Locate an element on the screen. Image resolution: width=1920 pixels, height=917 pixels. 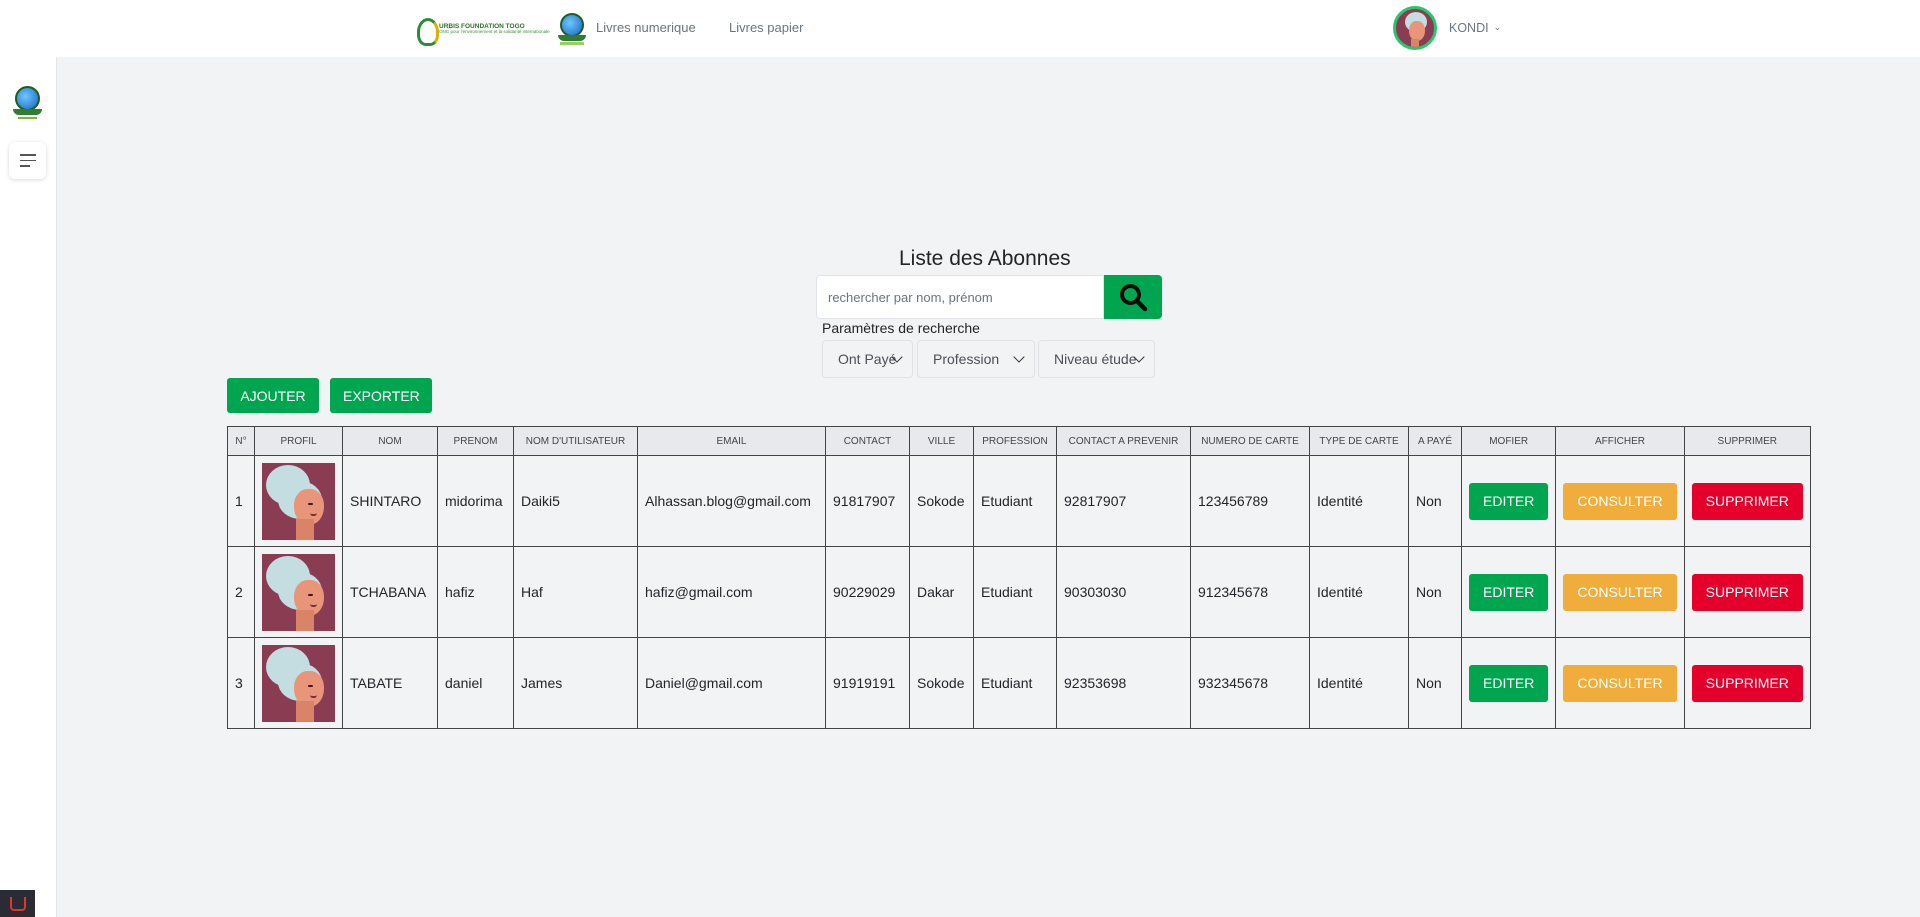
col-header-prenom: PRENOM is located at coordinates (475, 441).